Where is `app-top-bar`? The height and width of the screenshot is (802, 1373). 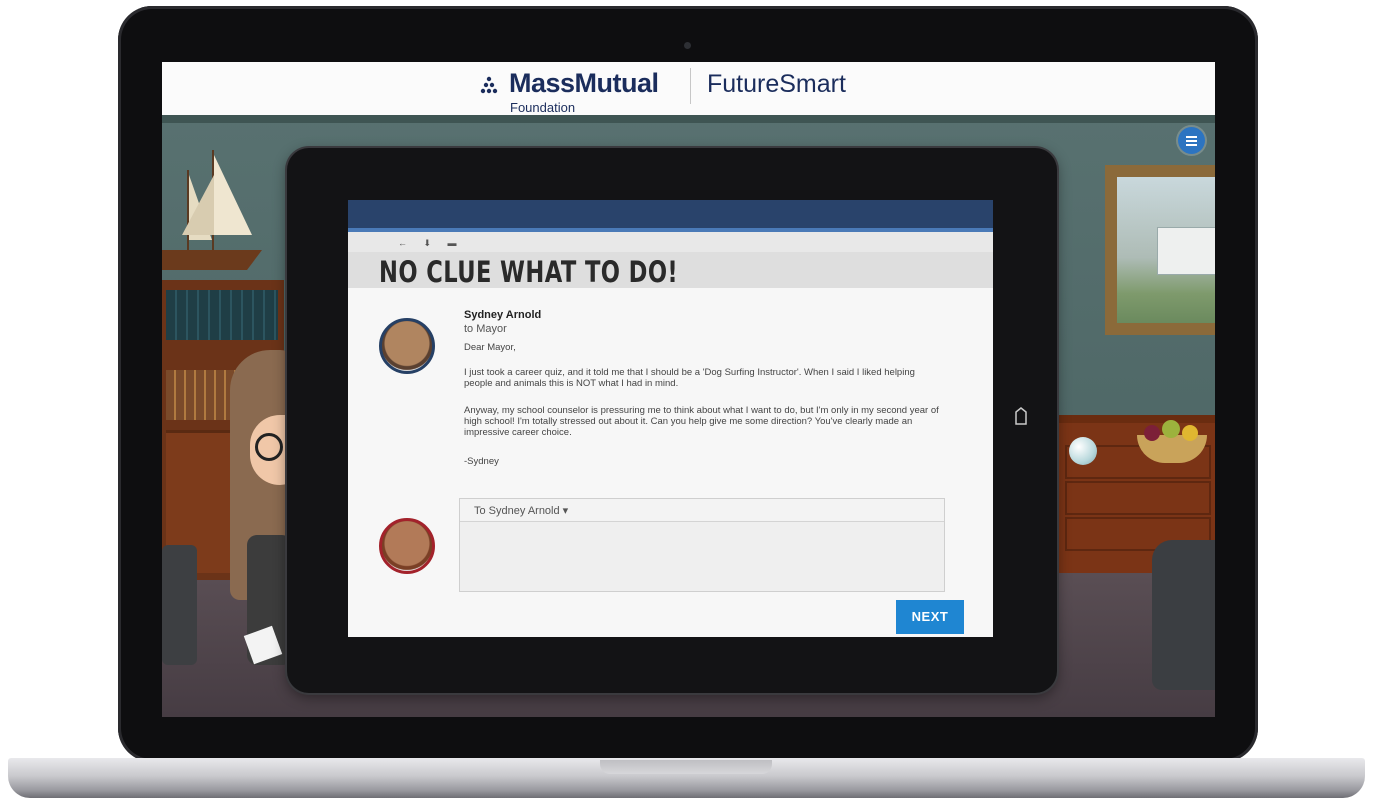 app-top-bar is located at coordinates (670, 216).